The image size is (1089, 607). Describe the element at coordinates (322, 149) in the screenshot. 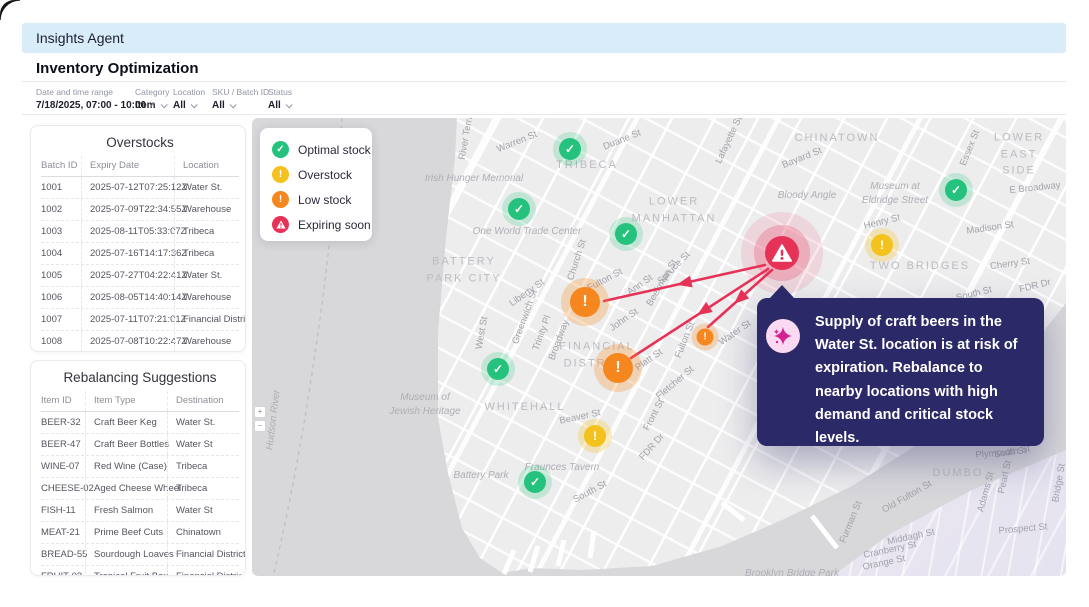

I see `legend-item-optimal: ✓ Optimal stock` at that location.